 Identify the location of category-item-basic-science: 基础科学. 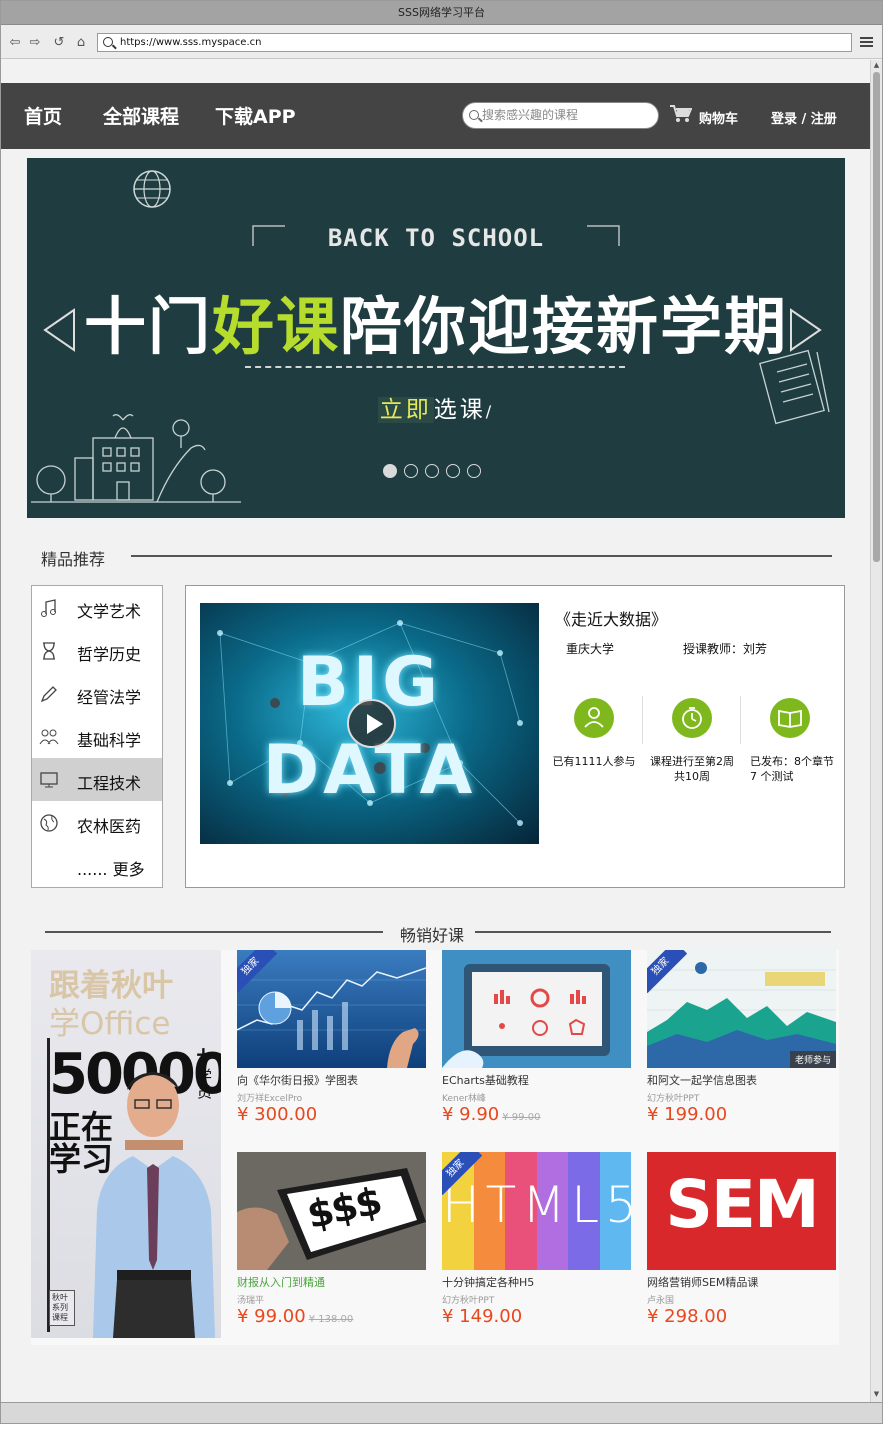
(97, 736).